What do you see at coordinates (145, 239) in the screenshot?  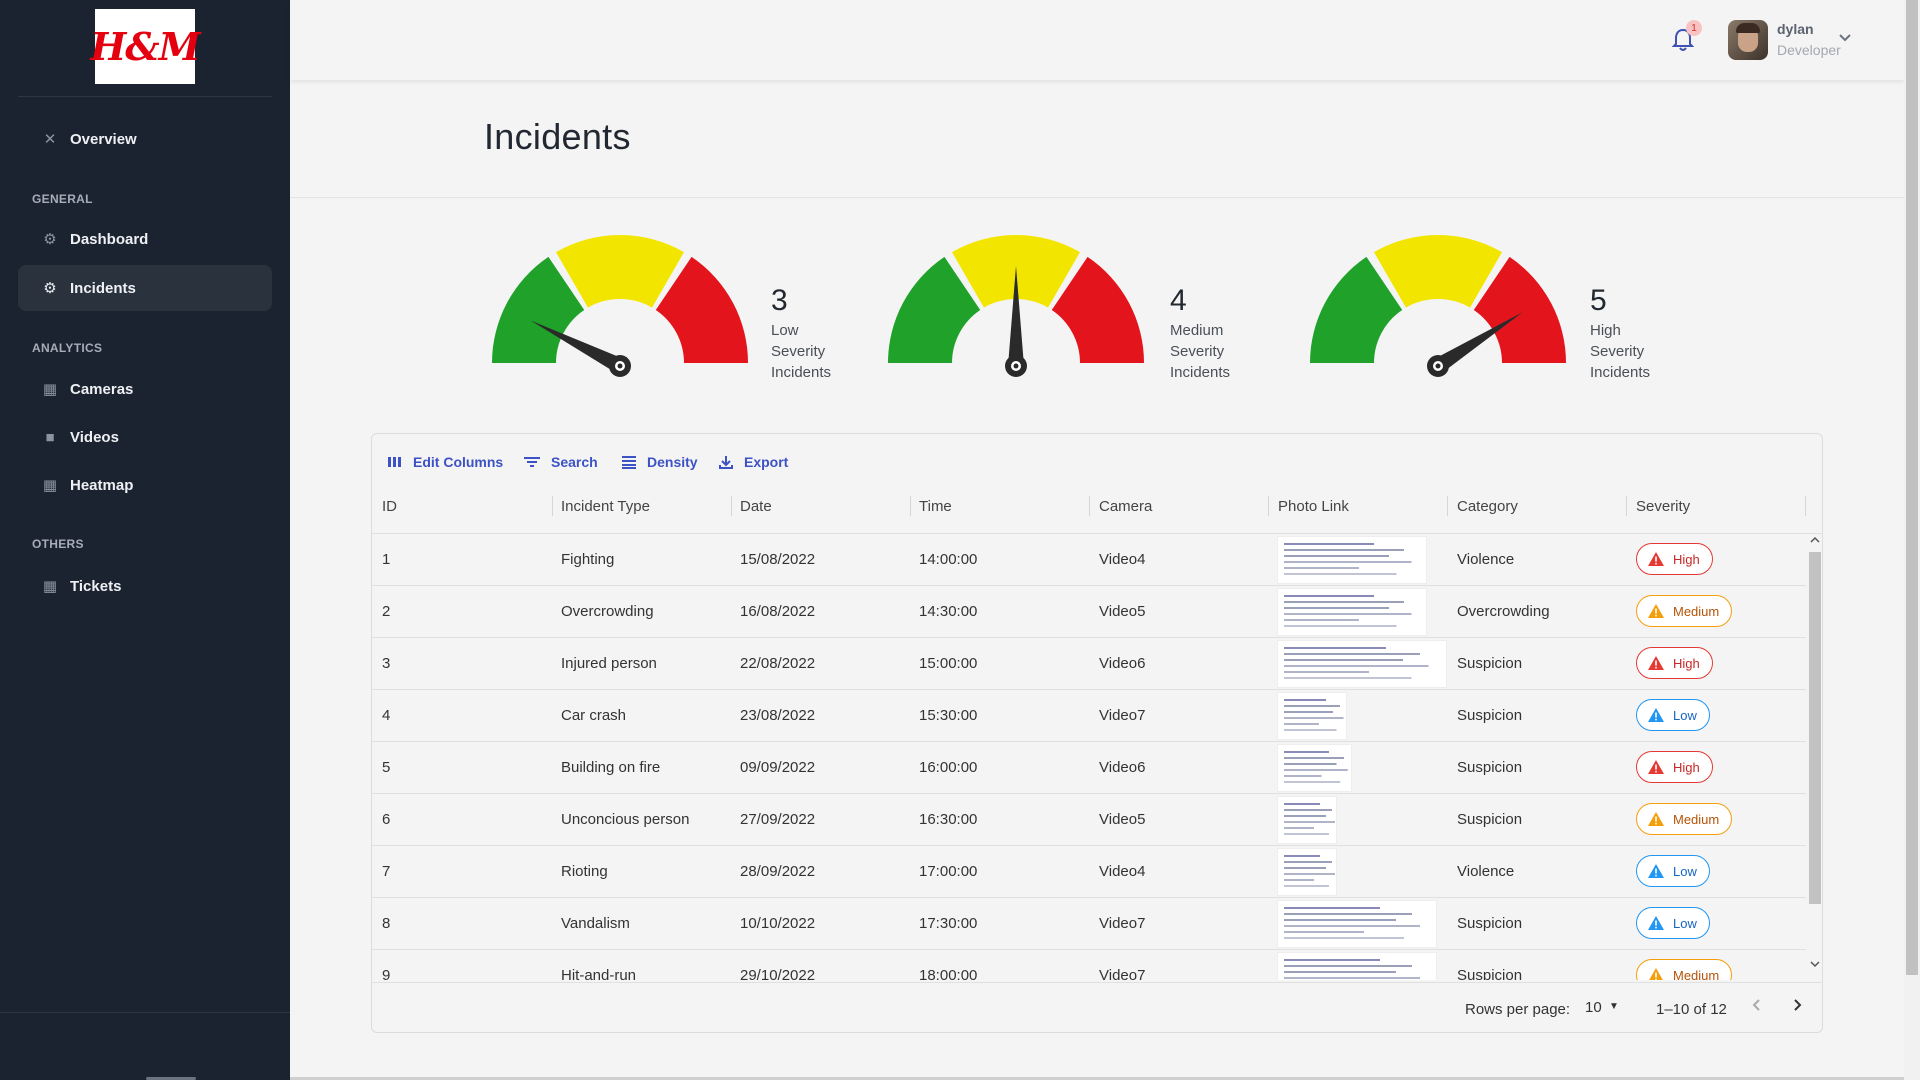 I see `sidebar-item-dashboard: ⚙ Dashboard` at bounding box center [145, 239].